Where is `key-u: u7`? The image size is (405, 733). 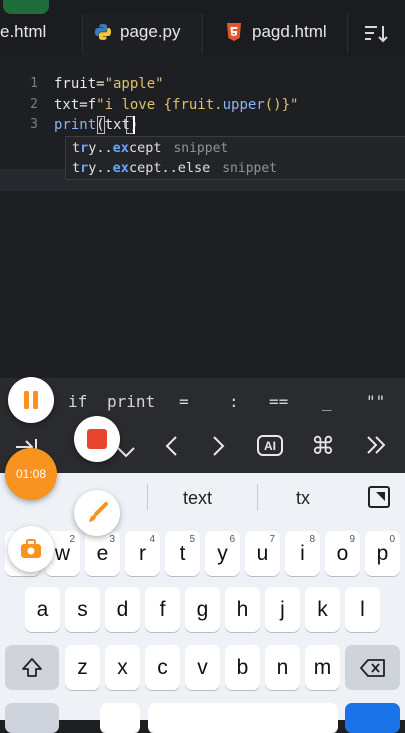
key-u: u7 is located at coordinates (262, 553).